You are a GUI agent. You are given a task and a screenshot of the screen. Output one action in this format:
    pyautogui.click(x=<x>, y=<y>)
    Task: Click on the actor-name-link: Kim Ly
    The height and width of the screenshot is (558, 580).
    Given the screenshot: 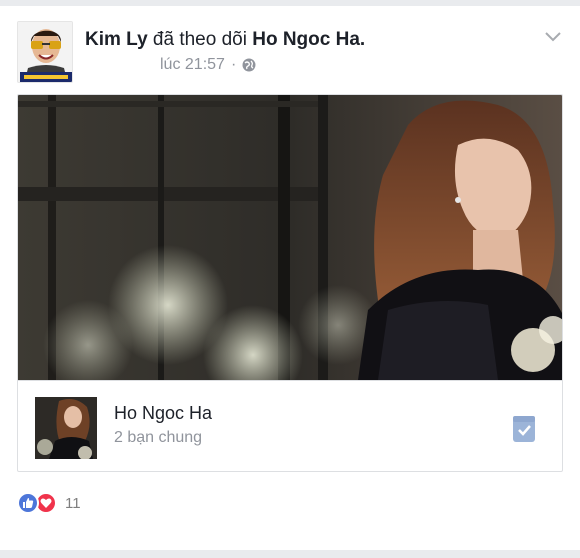 What is the action you would take?
    pyautogui.click(x=116, y=39)
    